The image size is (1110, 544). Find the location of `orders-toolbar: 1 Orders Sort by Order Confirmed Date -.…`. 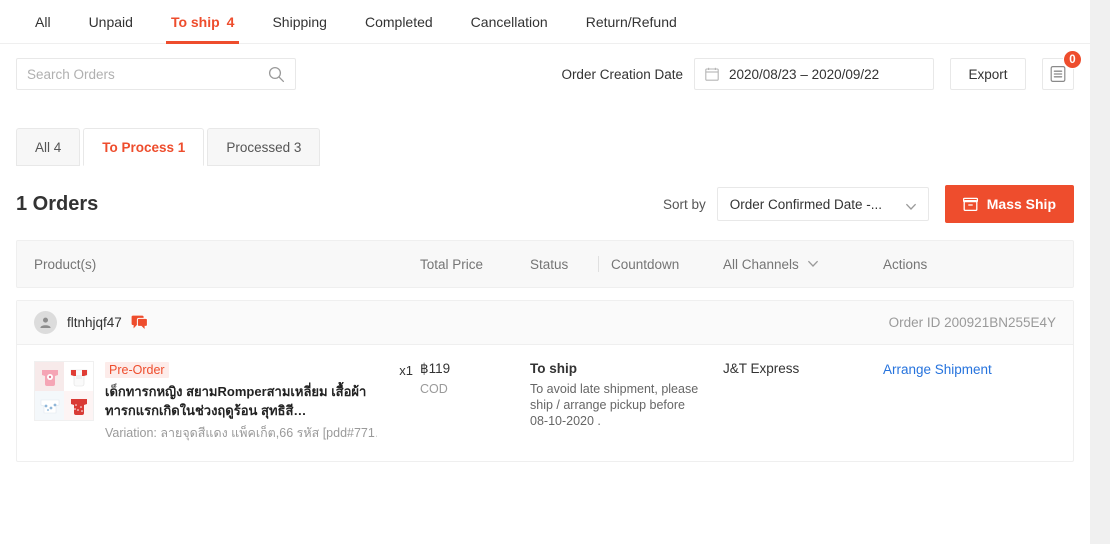

orders-toolbar: 1 Orders Sort by Order Confirmed Date -.… is located at coordinates (545, 204).